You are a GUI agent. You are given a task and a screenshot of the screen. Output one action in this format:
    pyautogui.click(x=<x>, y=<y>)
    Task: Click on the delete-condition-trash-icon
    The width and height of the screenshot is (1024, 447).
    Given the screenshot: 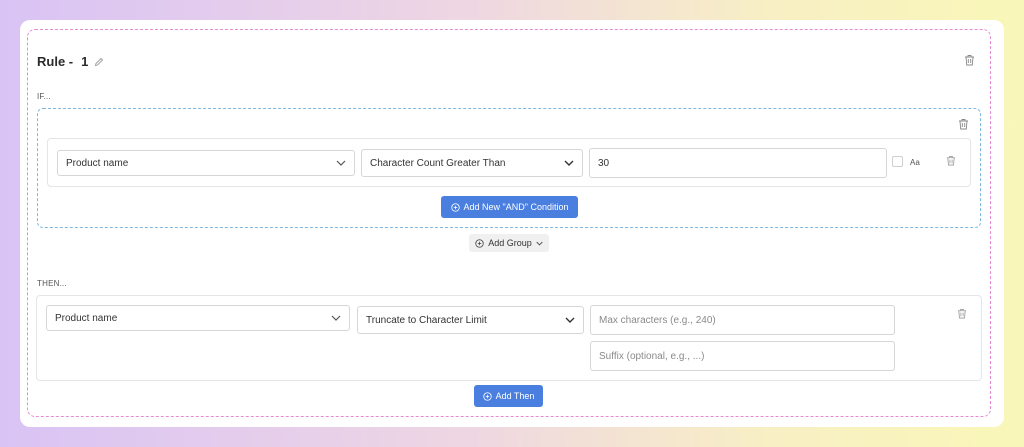 What is the action you would take?
    pyautogui.click(x=951, y=160)
    